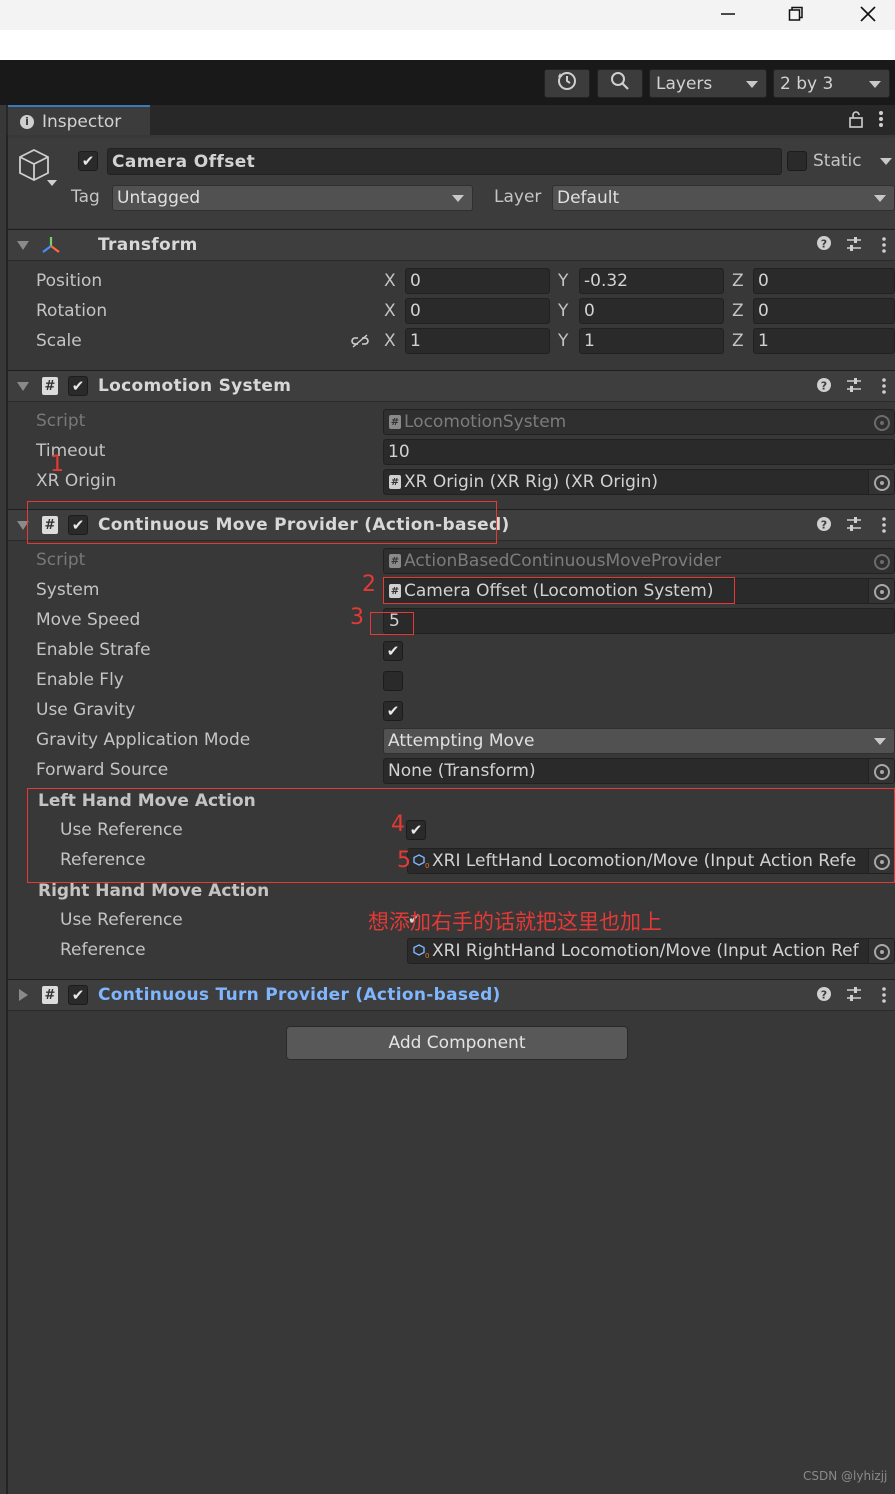  Describe the element at coordinates (477, 311) in the screenshot. I see `rotation-x-field: 0` at that location.